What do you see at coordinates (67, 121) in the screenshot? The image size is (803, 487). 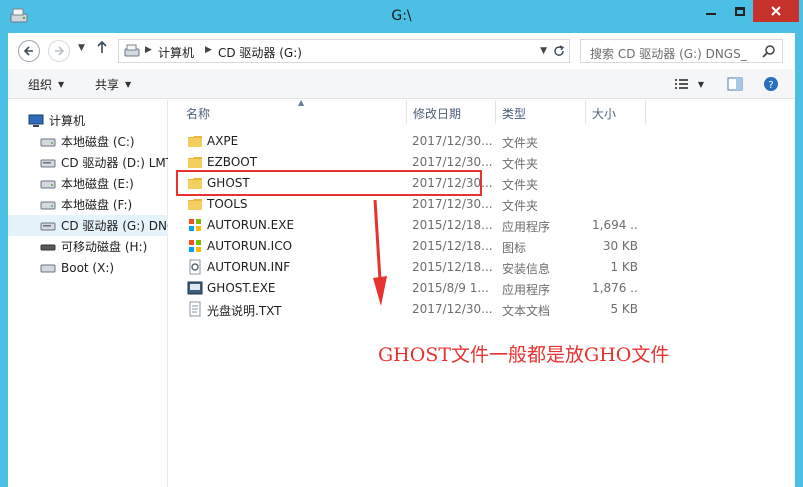 I see `tree-label-computer: 计算机` at bounding box center [67, 121].